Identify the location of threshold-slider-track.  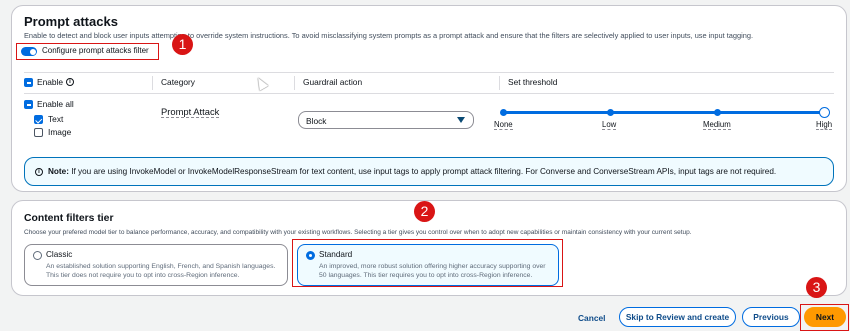
(664, 112).